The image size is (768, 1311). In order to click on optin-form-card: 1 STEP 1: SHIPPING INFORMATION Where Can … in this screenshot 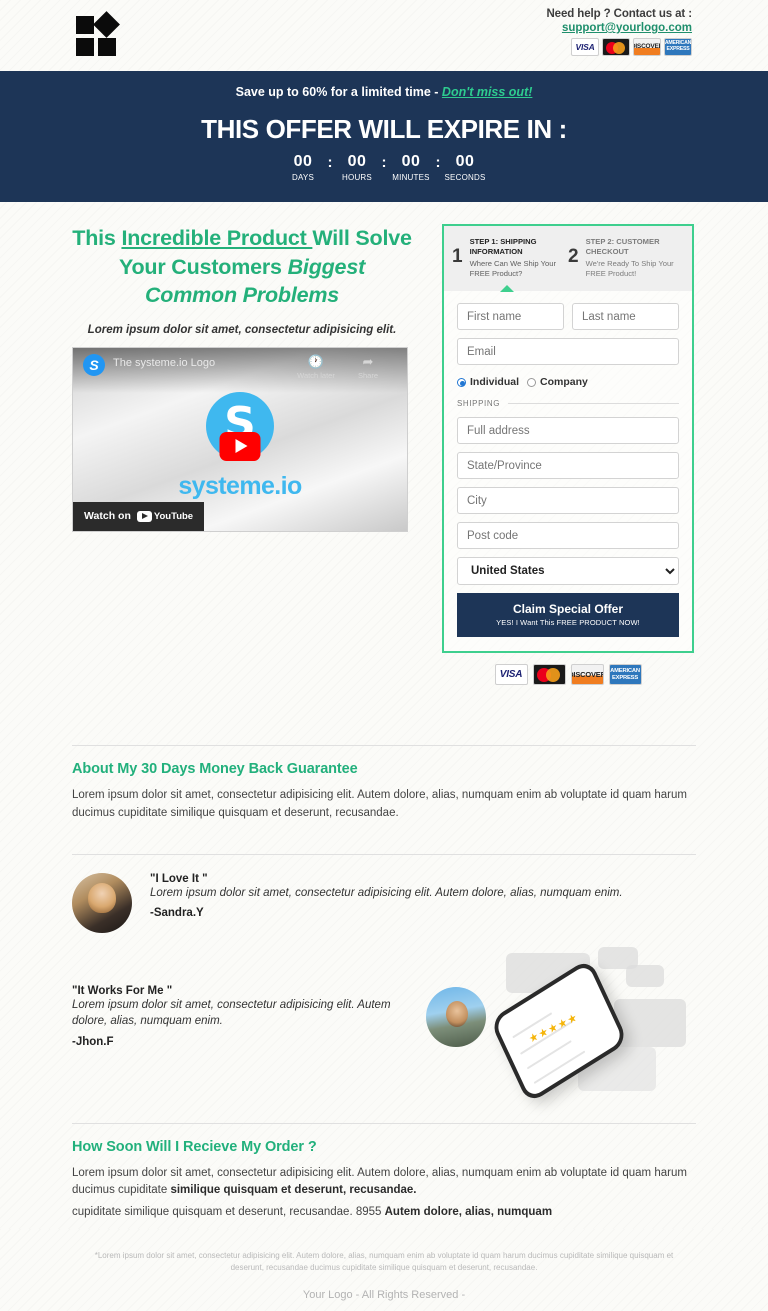, I will do `click(568, 438)`.